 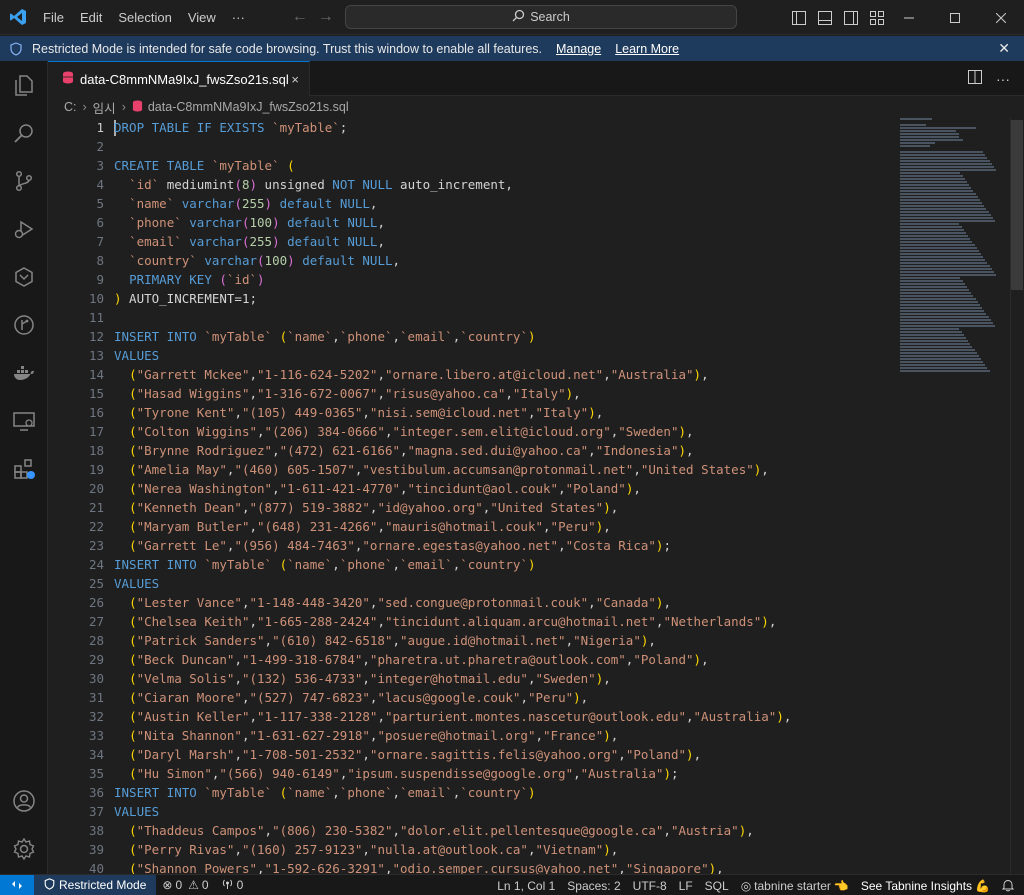 What do you see at coordinates (647, 49) in the screenshot?
I see `learn-more-link: Learn More` at bounding box center [647, 49].